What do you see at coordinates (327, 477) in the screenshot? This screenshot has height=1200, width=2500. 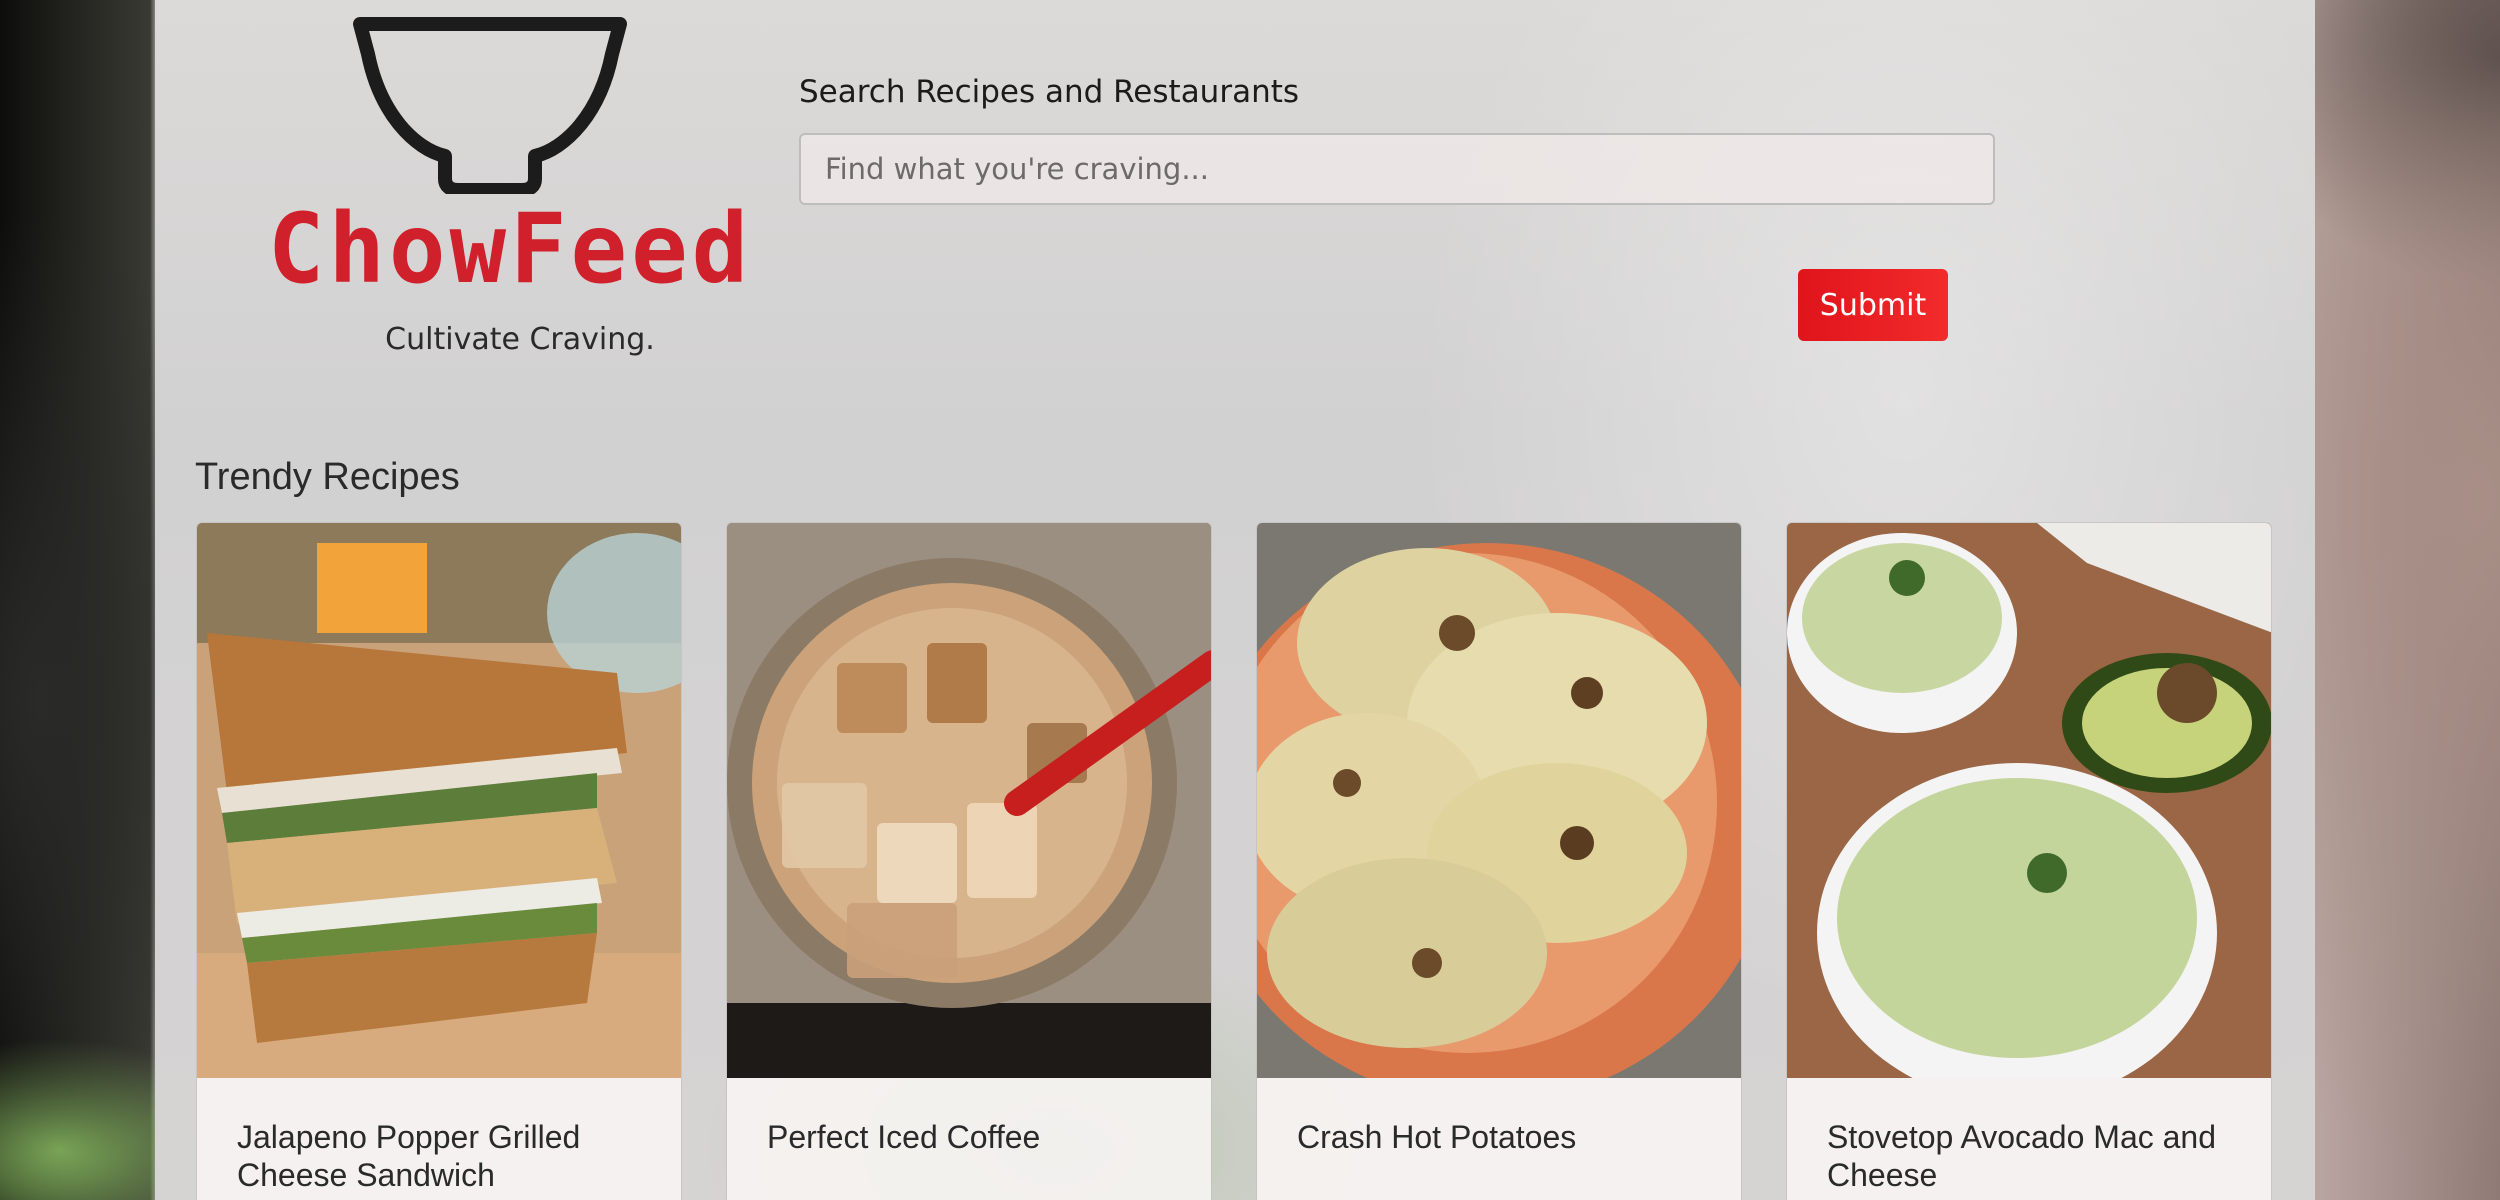 I see `trendy-recipes-heading: Trendy Recipes` at bounding box center [327, 477].